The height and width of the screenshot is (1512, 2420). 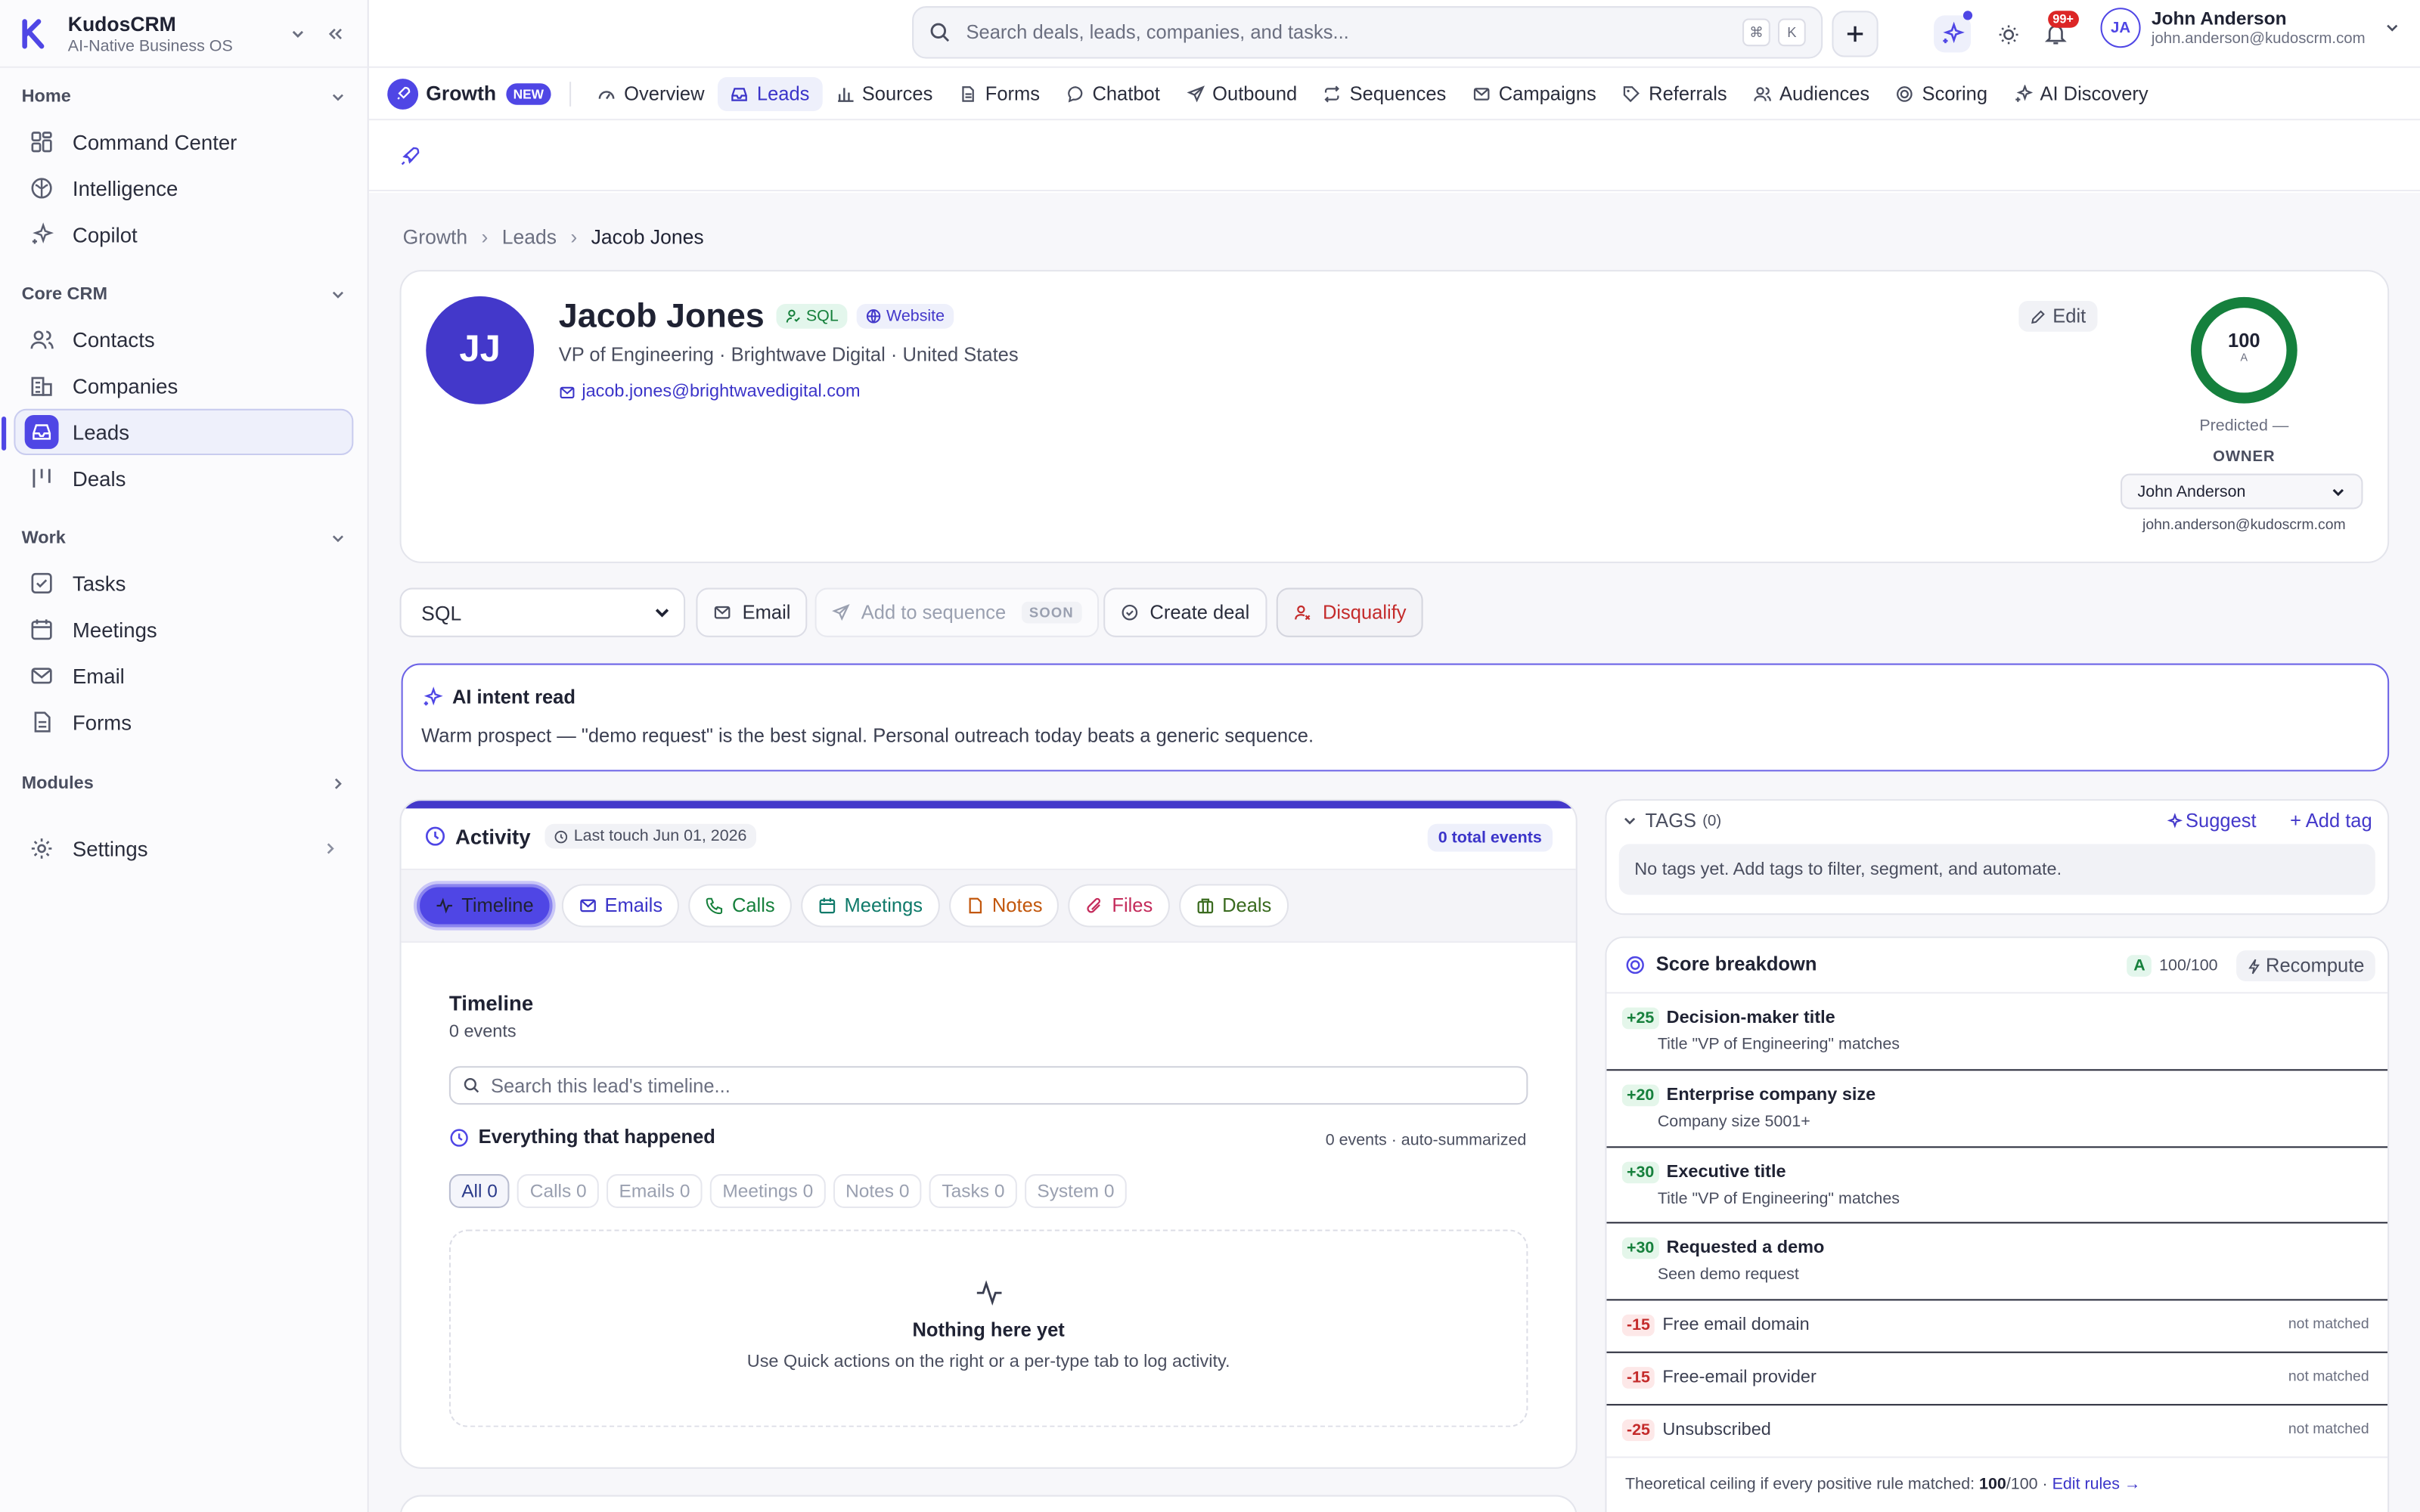 I want to click on edit-button: Edit, so click(x=2057, y=316).